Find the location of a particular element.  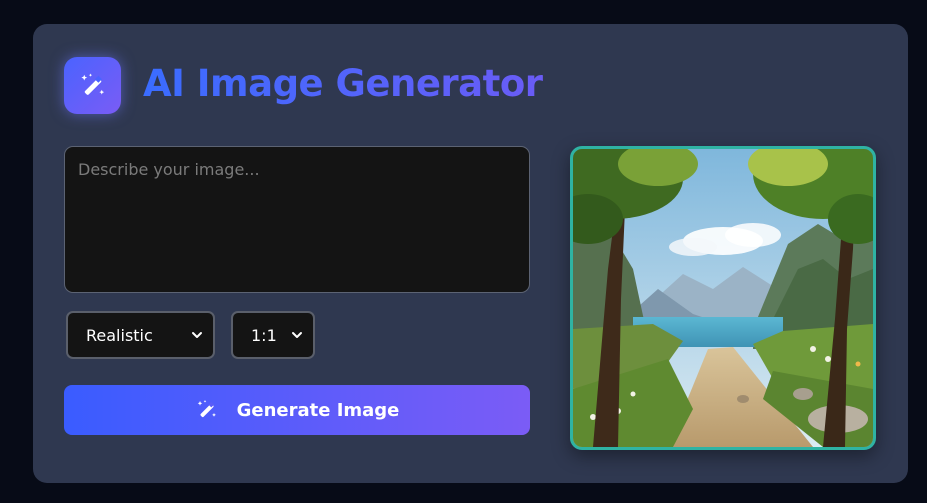

style-select-wrapper: Realistic is located at coordinates (140, 335).